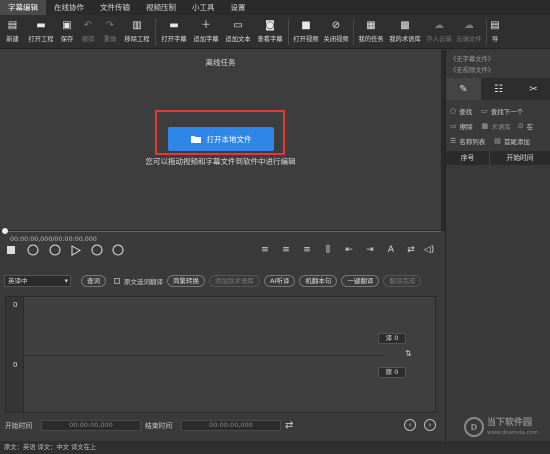 The image size is (550, 454). What do you see at coordinates (238, 32) in the screenshot?
I see `add-text-button: ▭ 追加文本` at bounding box center [238, 32].